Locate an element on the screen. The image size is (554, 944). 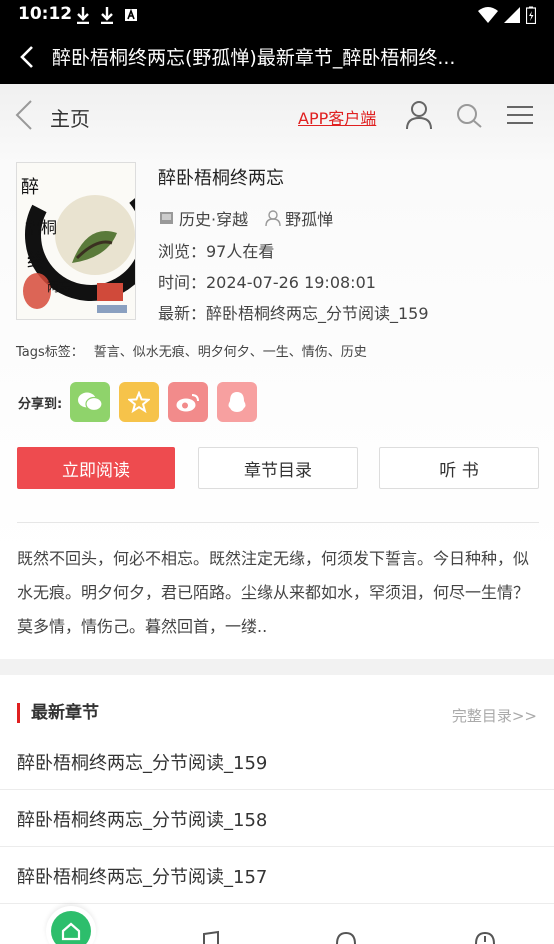
user-icon is located at coordinates (419, 115).